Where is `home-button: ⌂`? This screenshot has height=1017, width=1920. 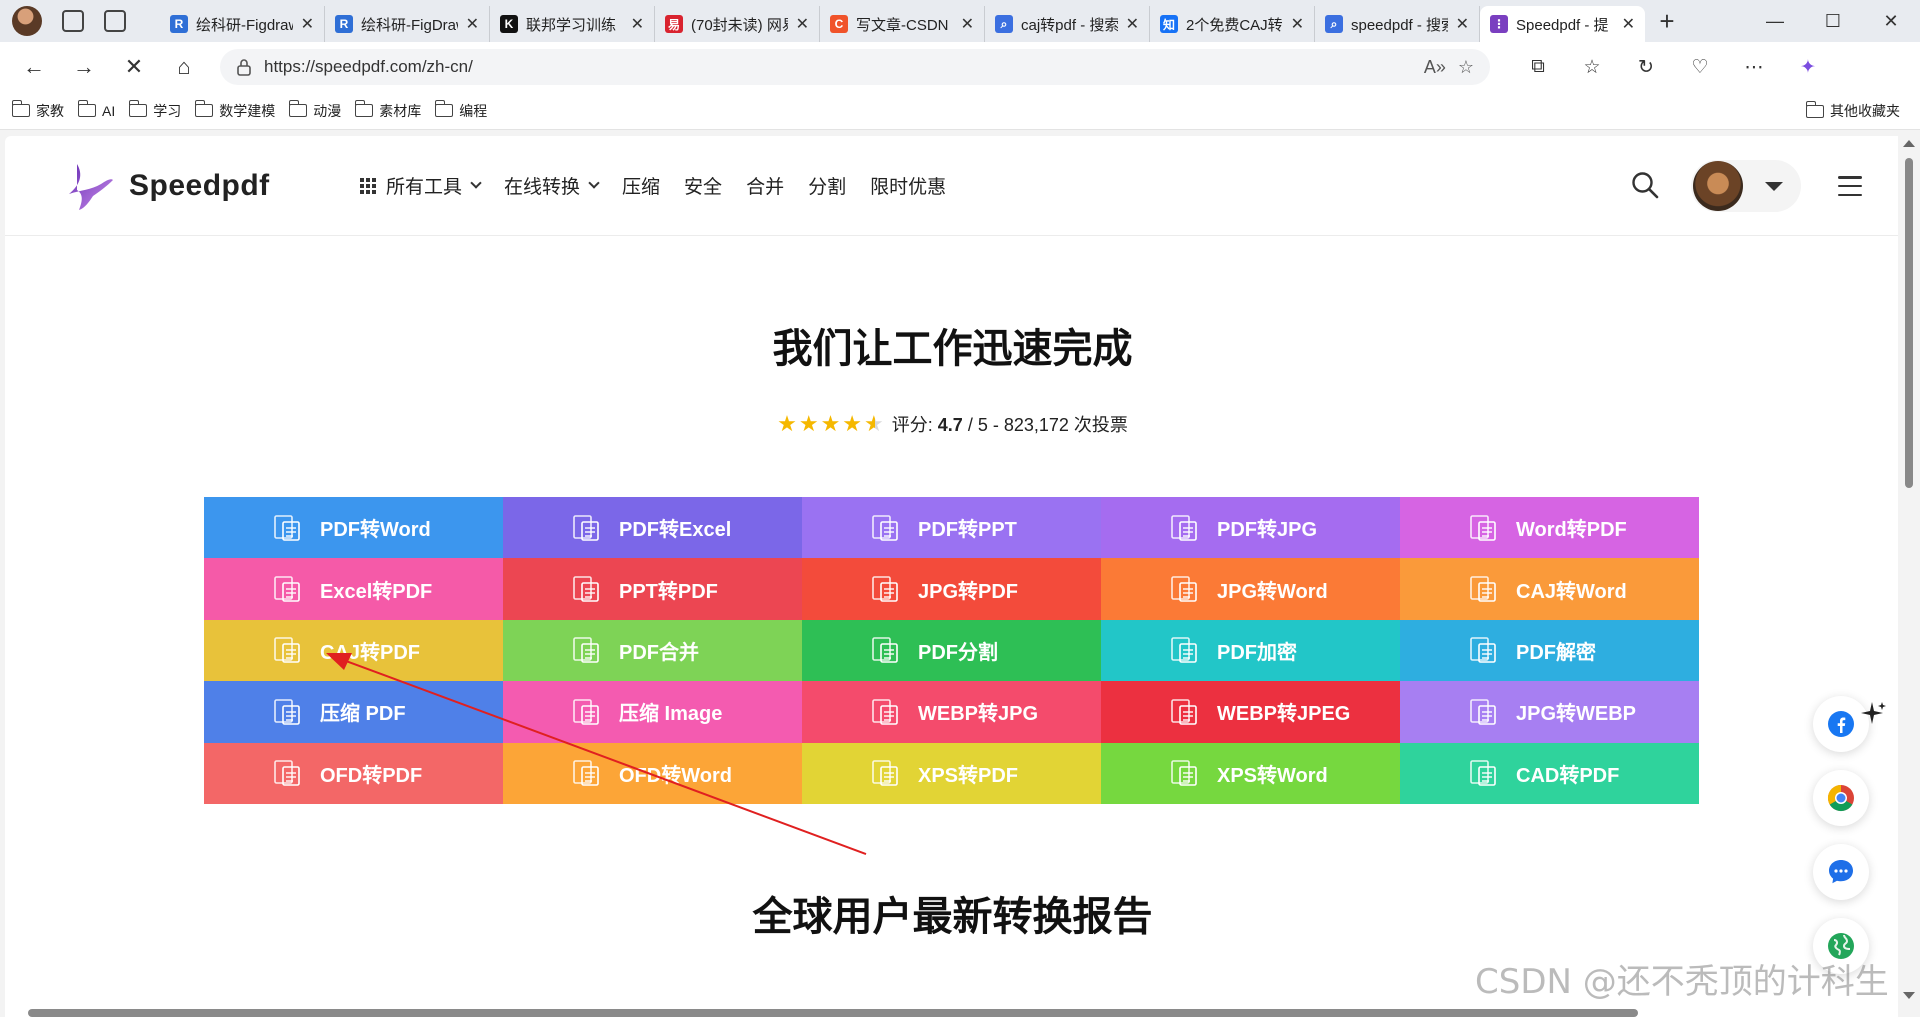
home-button: ⌂ is located at coordinates (184, 67).